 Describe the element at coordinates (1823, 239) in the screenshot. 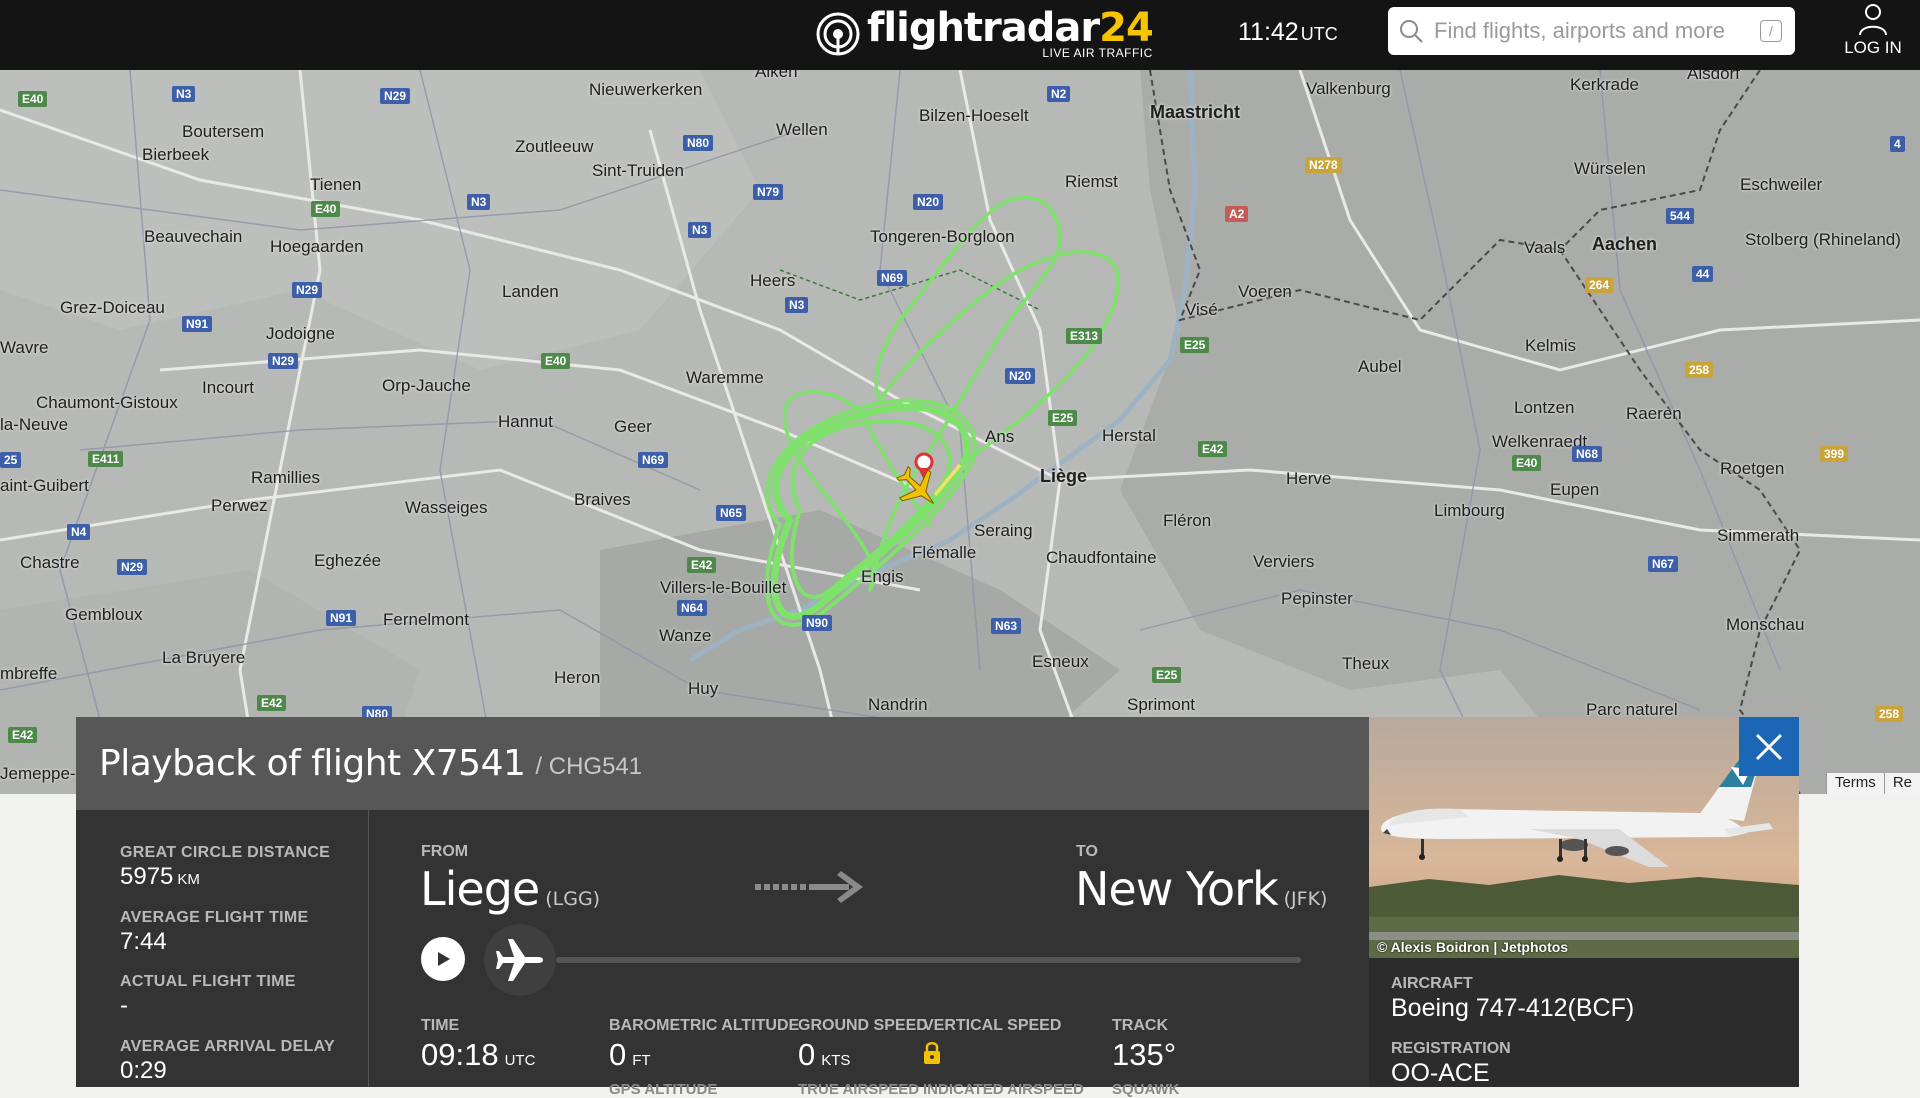

I see `town-label: Stolberg (Rhineland)` at that location.